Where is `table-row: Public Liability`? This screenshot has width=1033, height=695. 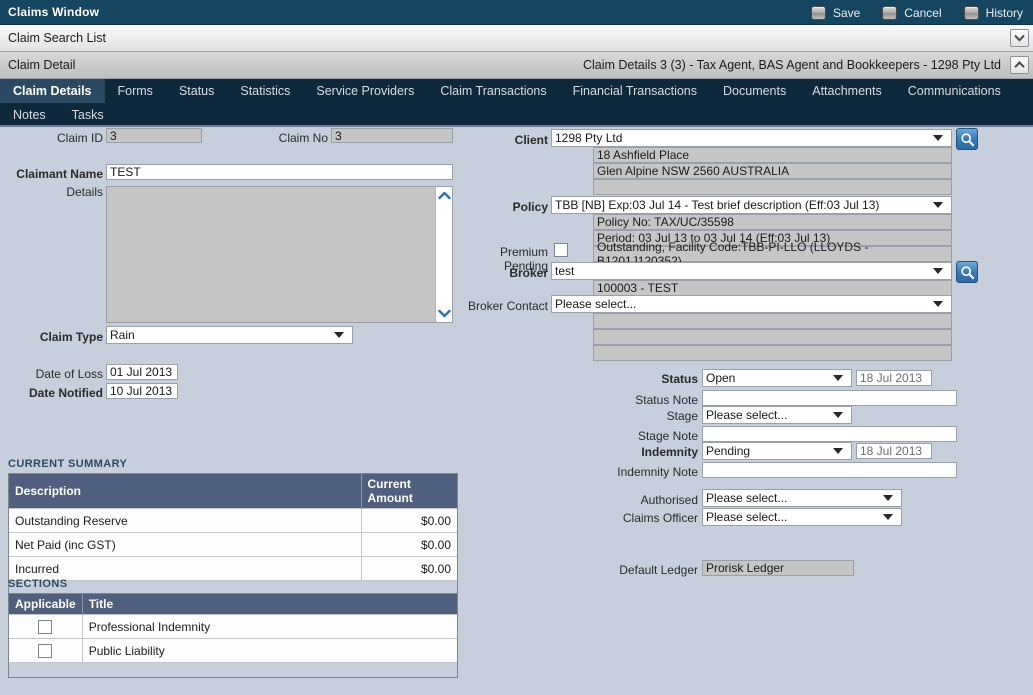 table-row: Public Liability is located at coordinates (233, 650).